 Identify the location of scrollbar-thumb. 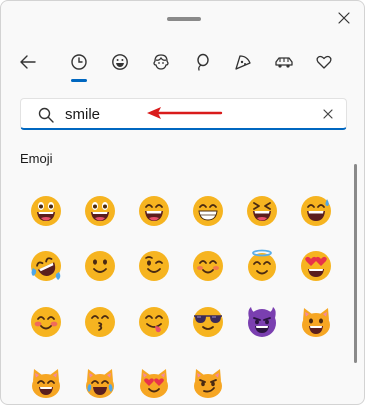
(355, 263).